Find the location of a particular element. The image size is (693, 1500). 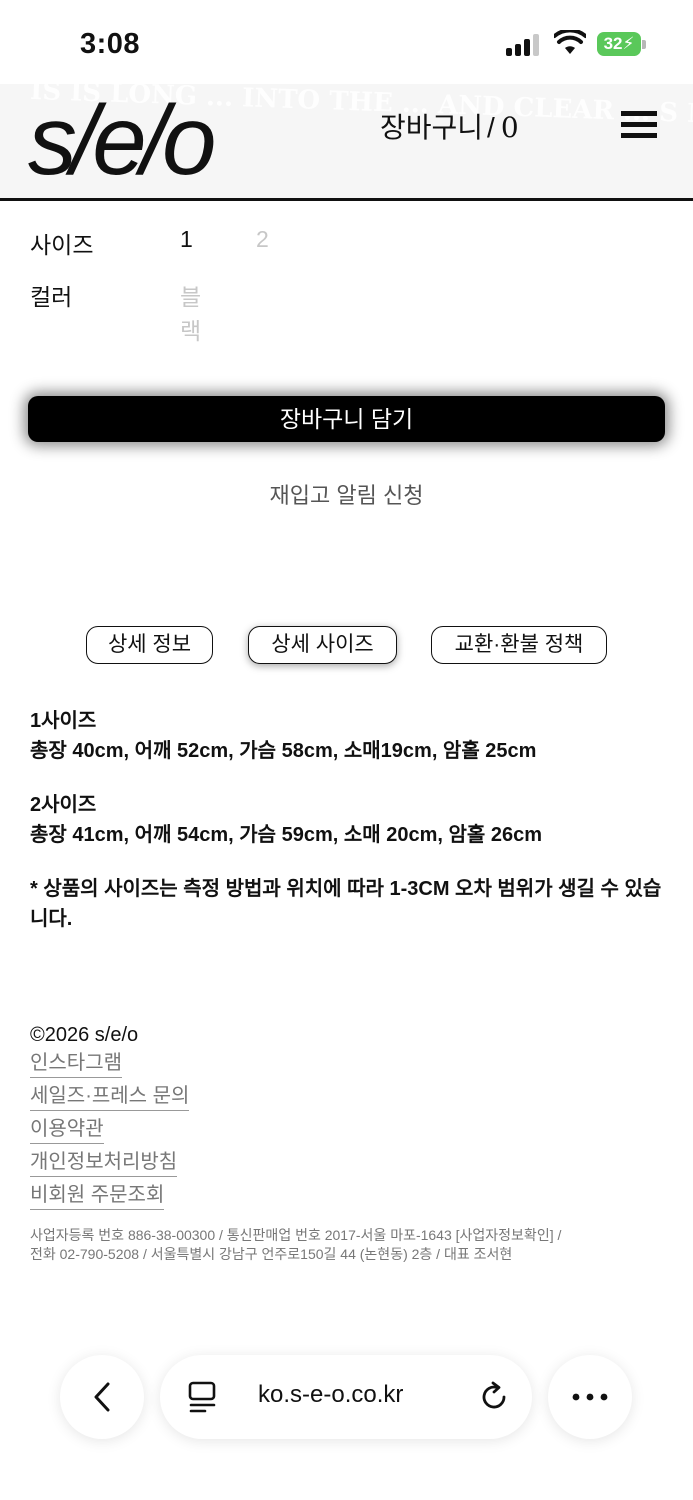

size-1-title: 1사이즈 is located at coordinates (63, 721).